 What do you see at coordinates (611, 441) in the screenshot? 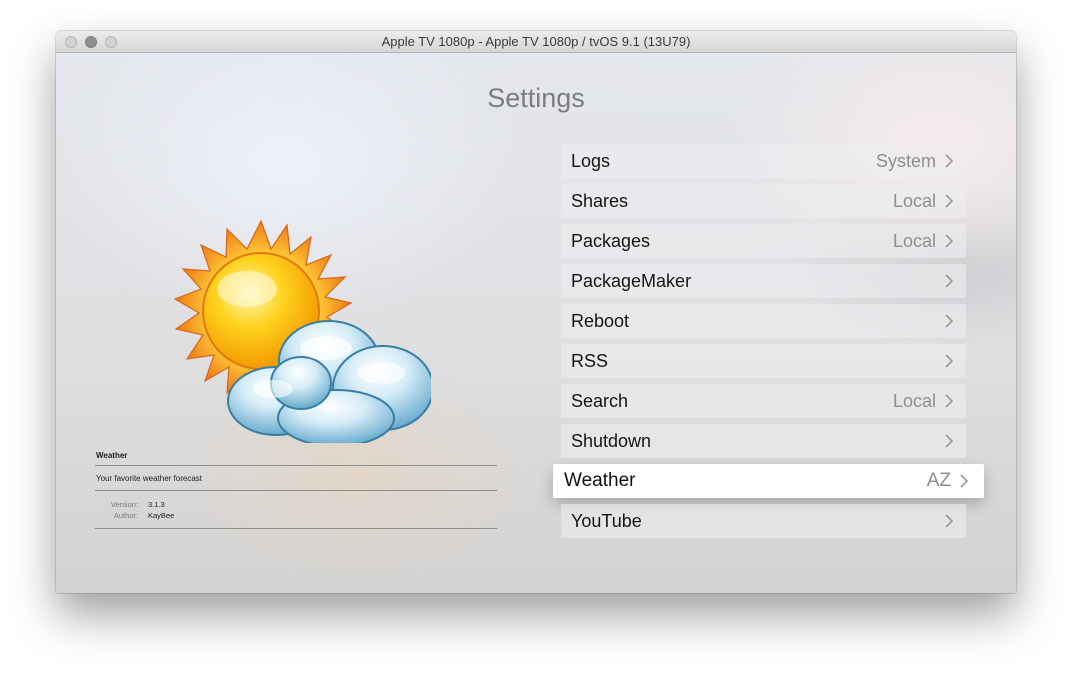
I see `menu-item-label: Shutdown` at bounding box center [611, 441].